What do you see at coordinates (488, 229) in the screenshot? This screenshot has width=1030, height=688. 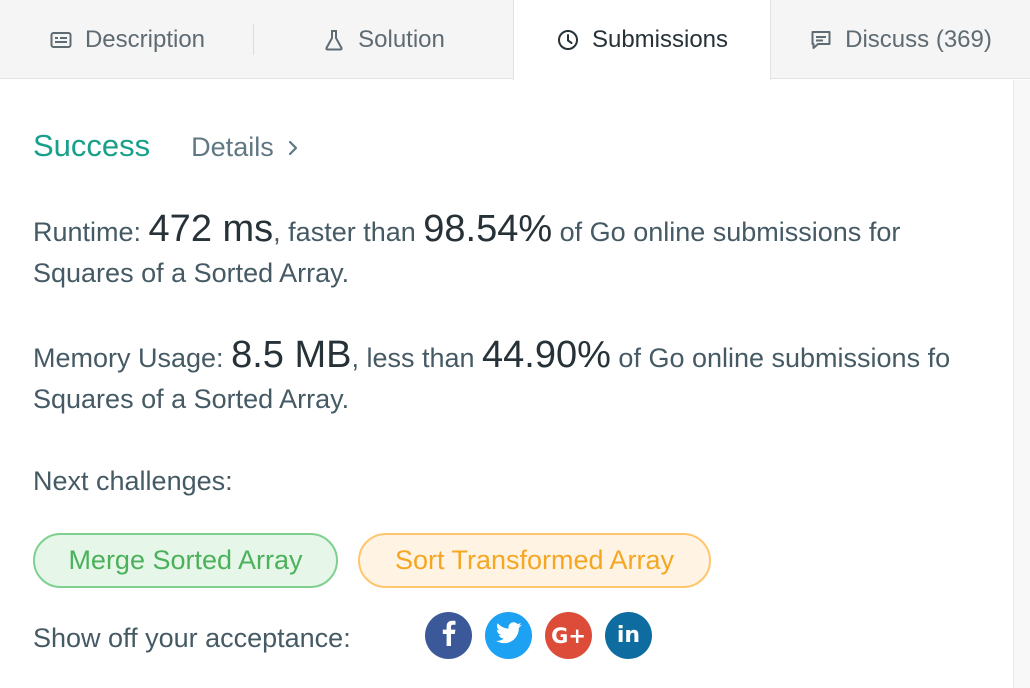 I see `runtime-percent: 98.54%` at bounding box center [488, 229].